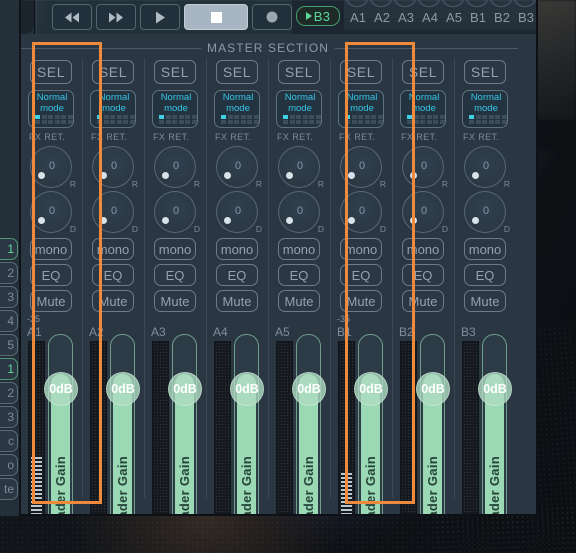  What do you see at coordinates (9, 297) in the screenshot?
I see `rail-tab-2: 3` at bounding box center [9, 297].